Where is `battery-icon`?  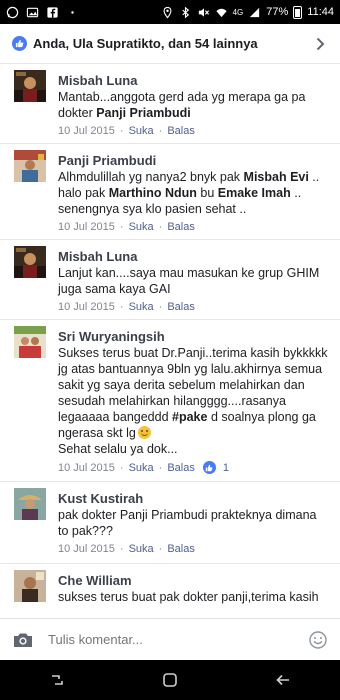 battery-icon is located at coordinates (298, 12).